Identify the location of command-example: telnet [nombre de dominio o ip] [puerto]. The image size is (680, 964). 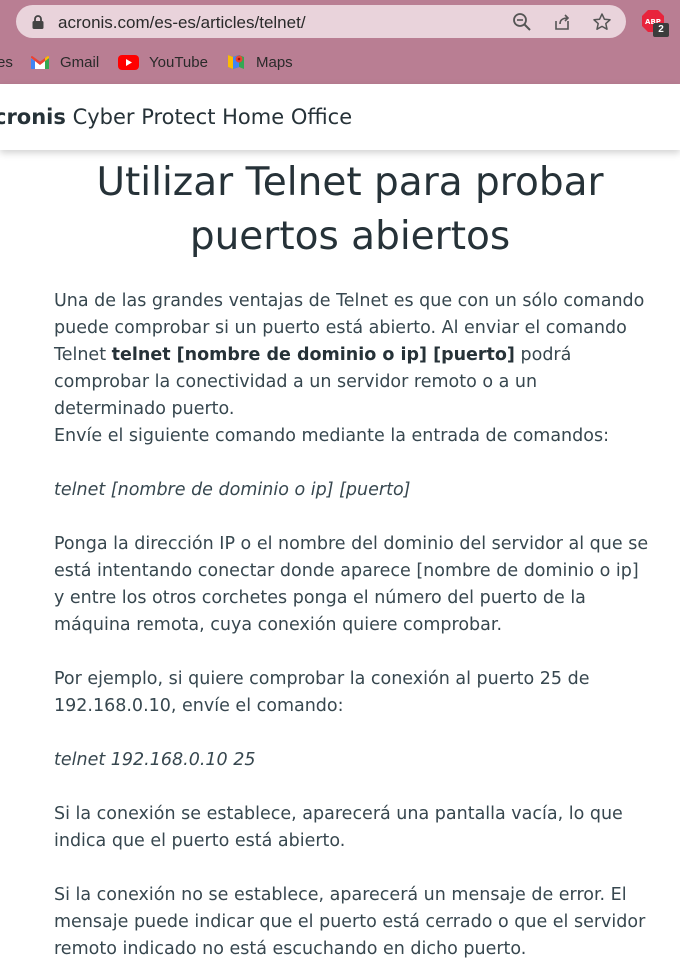
(354, 490).